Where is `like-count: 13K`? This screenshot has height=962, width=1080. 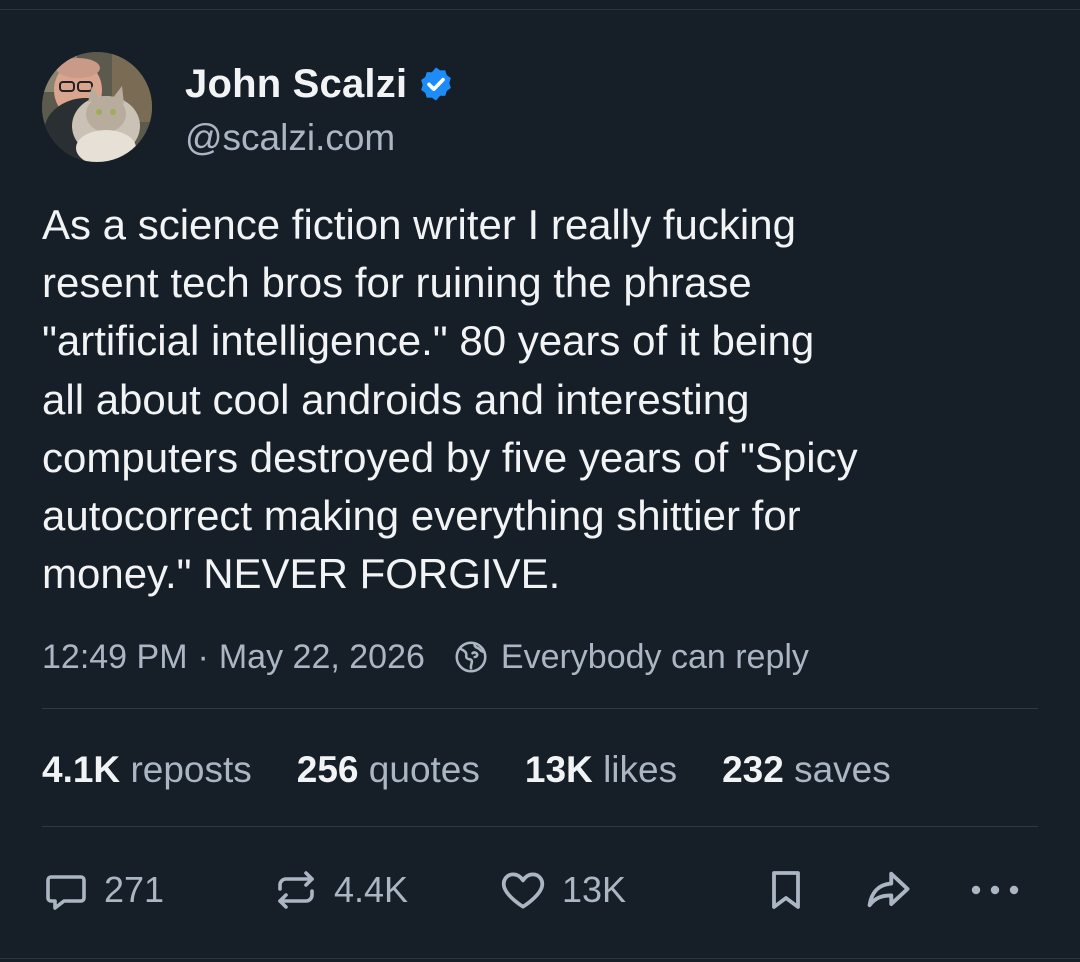 like-count: 13K is located at coordinates (594, 889).